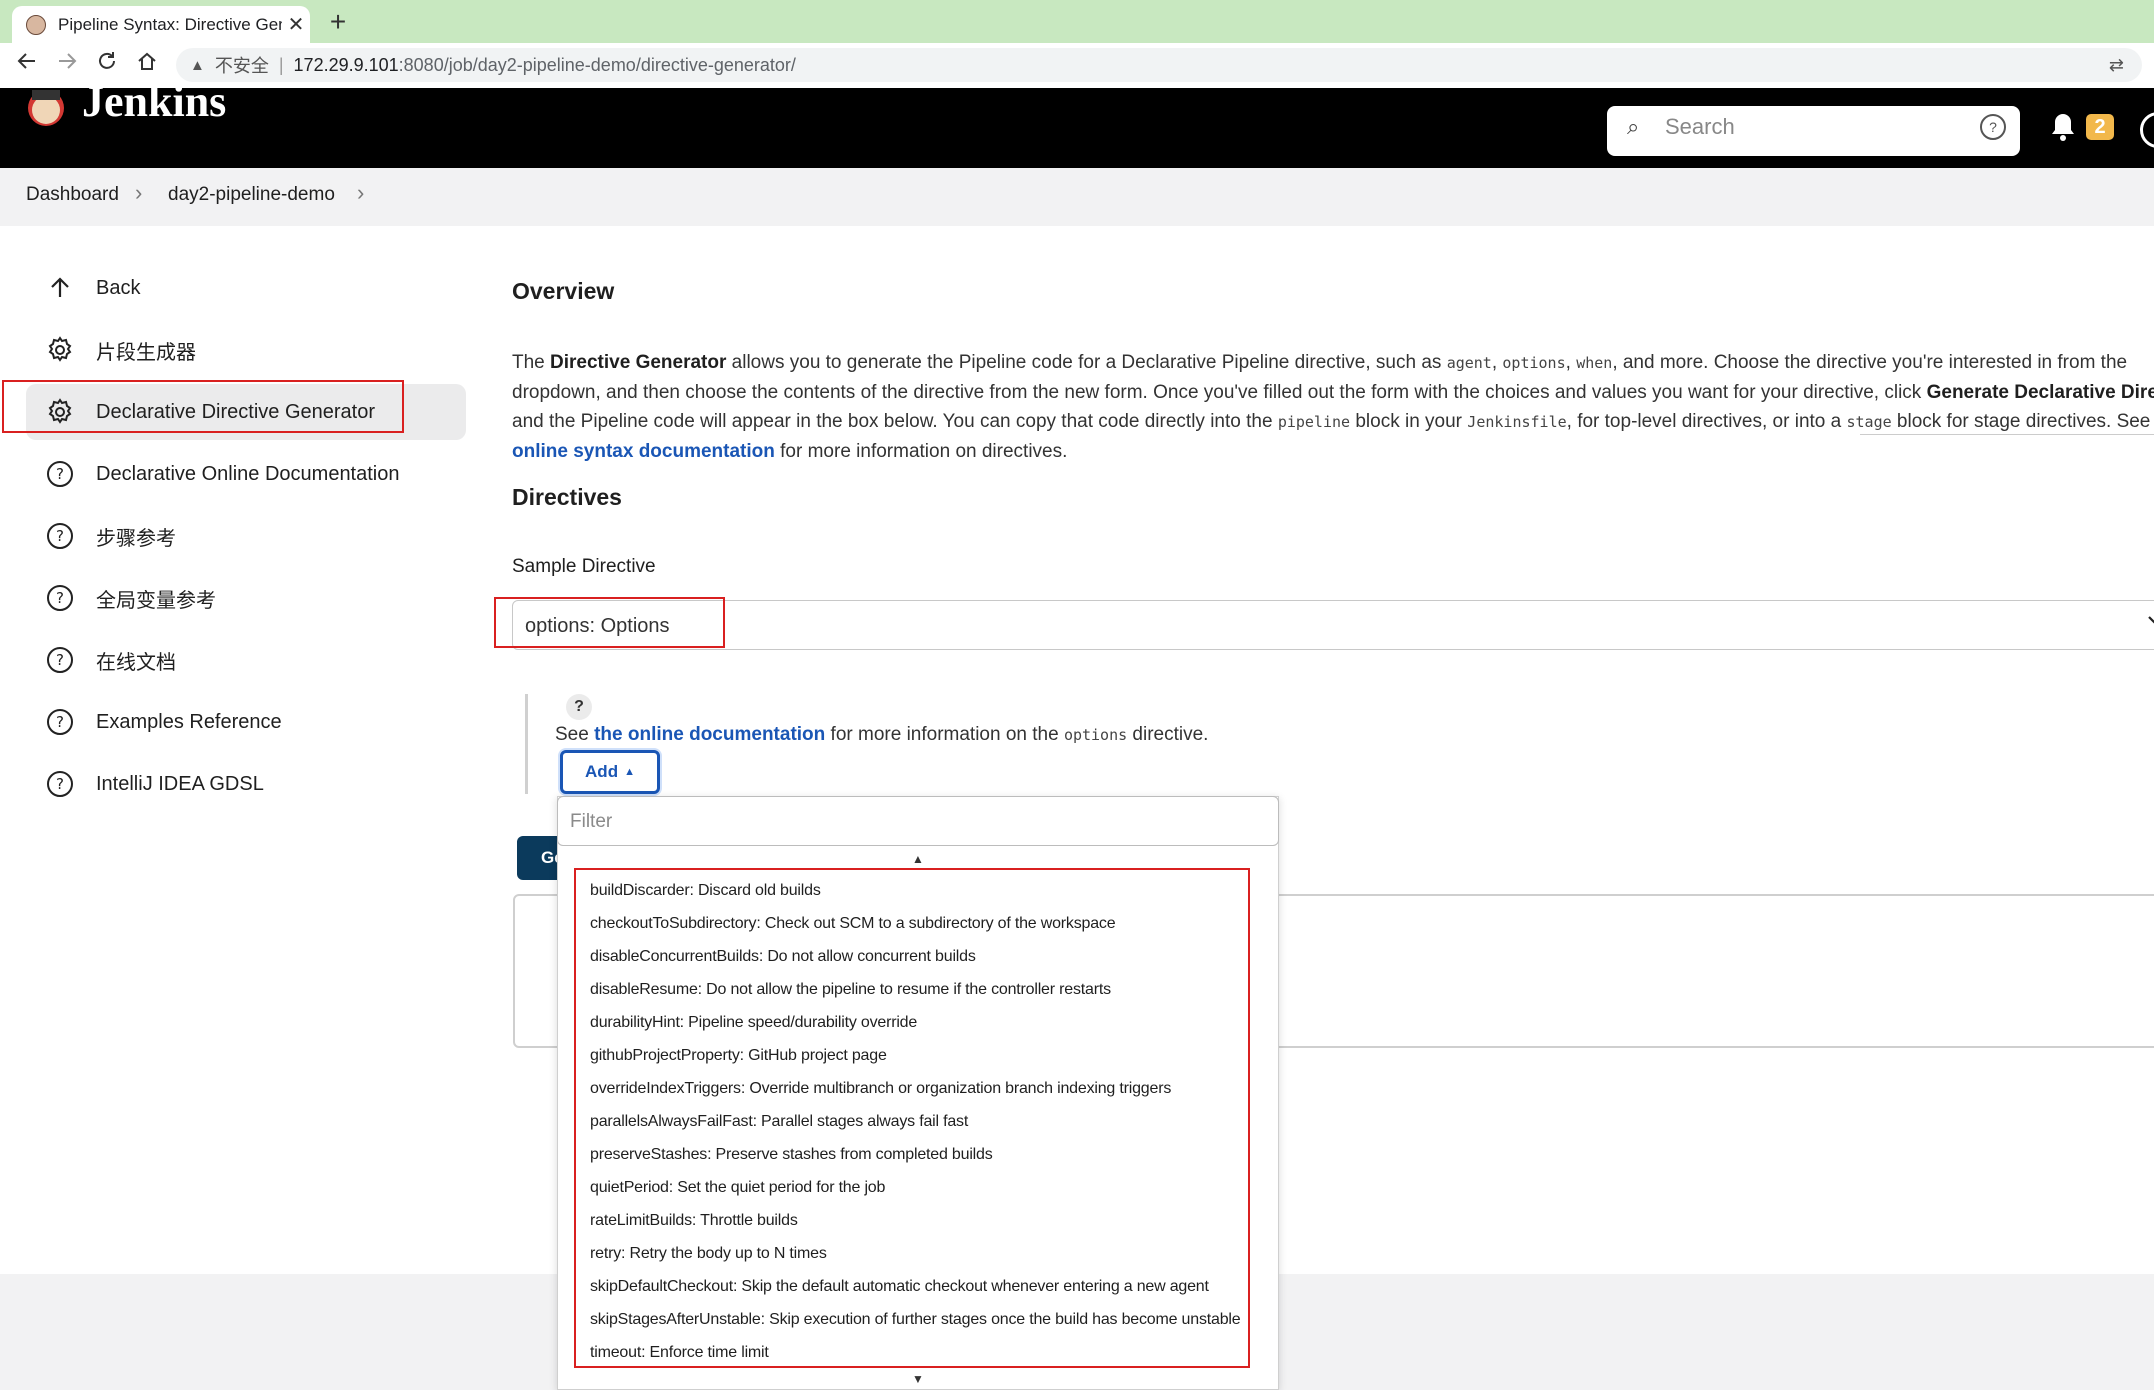  Describe the element at coordinates (708, 1254) in the screenshot. I see `list-item: retry: Retry the body up to N times` at that location.